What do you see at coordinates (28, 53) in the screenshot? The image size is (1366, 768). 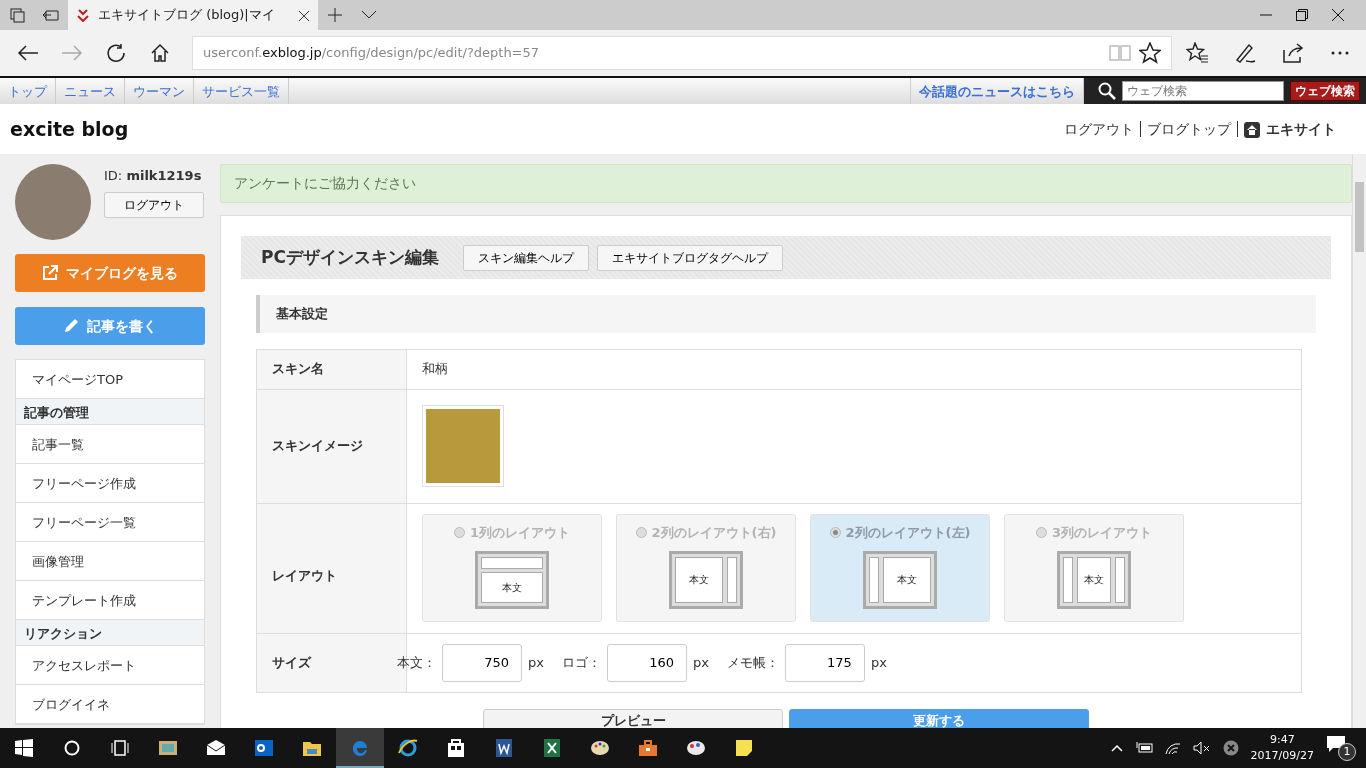 I see `back-arrow-icon` at bounding box center [28, 53].